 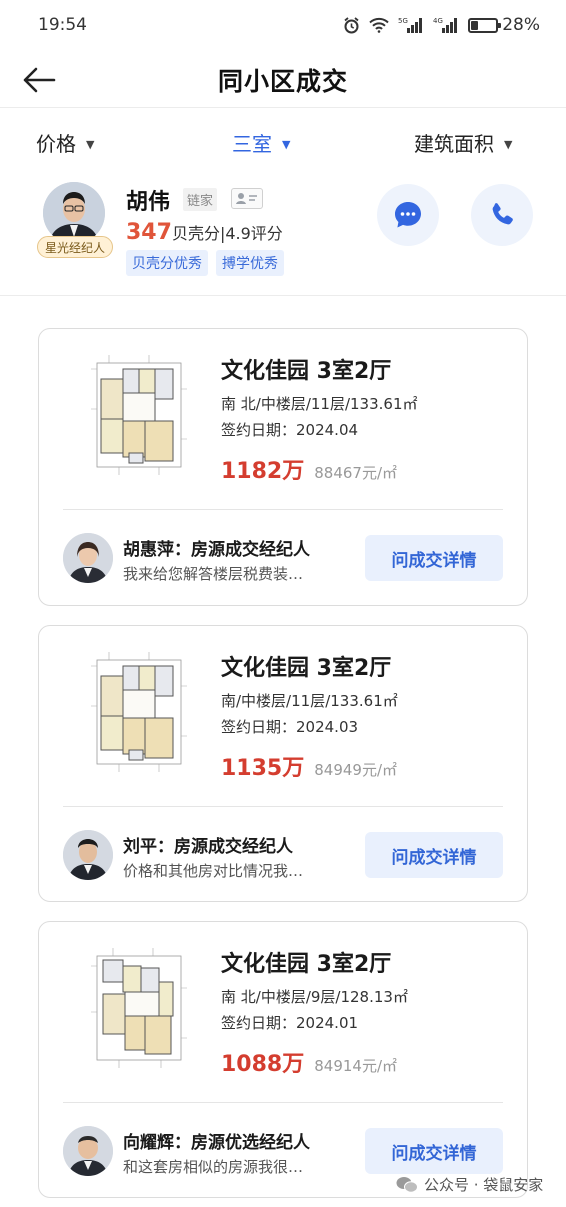 I want to click on status-time: 19:54, so click(x=62, y=25).